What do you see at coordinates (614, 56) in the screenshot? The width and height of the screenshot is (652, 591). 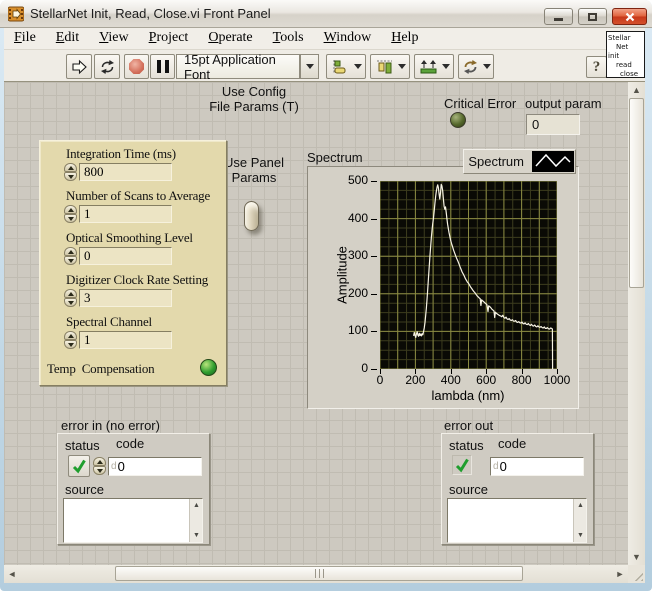 I see `vi-icon-text: init` at bounding box center [614, 56].